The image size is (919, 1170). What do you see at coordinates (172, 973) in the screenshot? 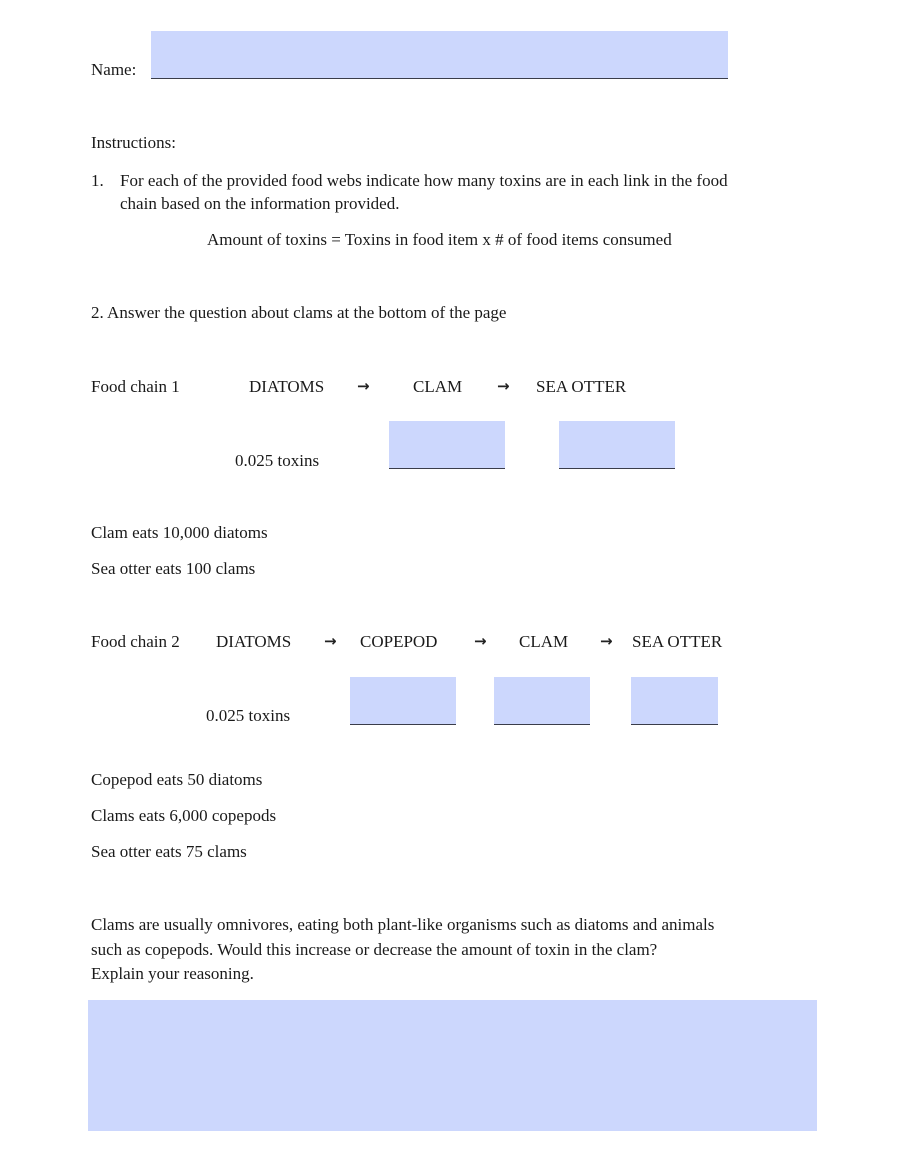
I see `question-line-3: Explain your reasoning.` at bounding box center [172, 973].